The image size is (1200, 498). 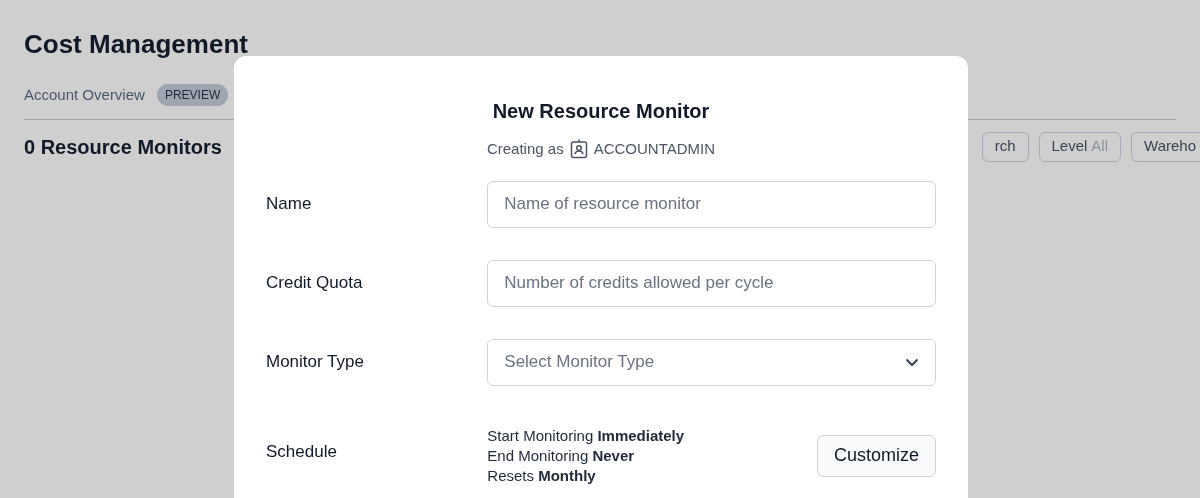 What do you see at coordinates (289, 204) in the screenshot?
I see `field-label: Name` at bounding box center [289, 204].